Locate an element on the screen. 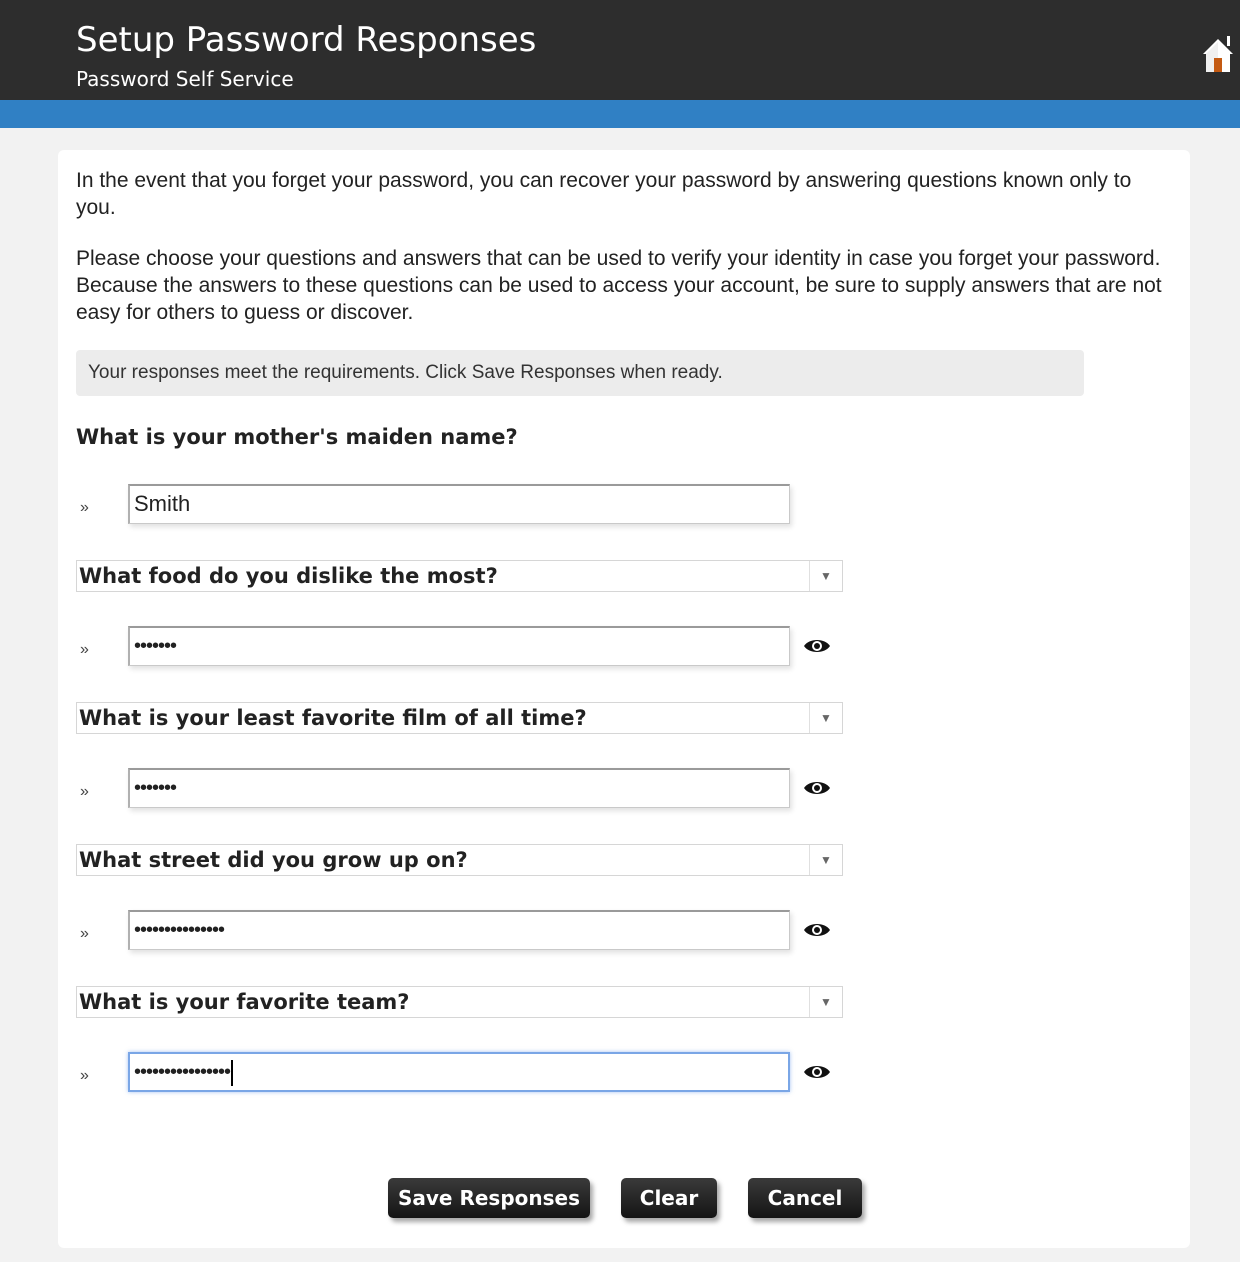  question-label-1: What is your mother's maiden name? is located at coordinates (297, 437).